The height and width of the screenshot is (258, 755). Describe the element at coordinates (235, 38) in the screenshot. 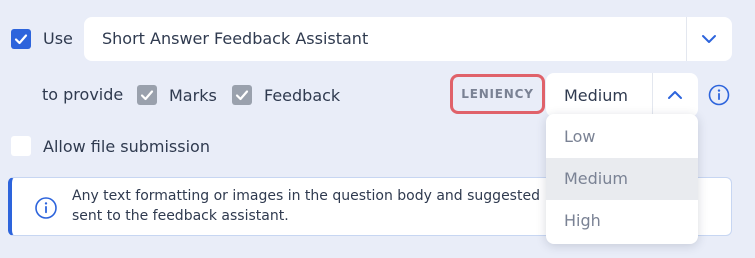

I see `assistant-select-value: Short Answer Feedback Assistant` at that location.